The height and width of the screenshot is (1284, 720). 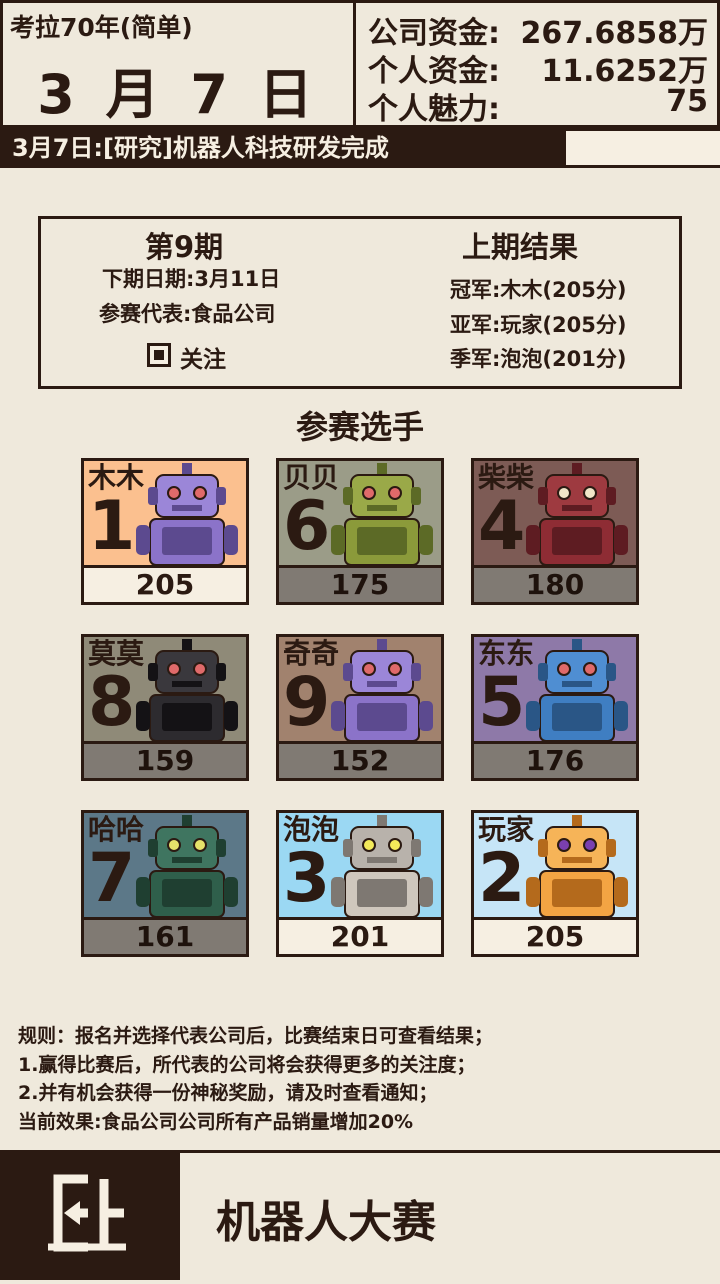 I want to click on player-card: 哈哈 7 161, so click(x=165, y=883).